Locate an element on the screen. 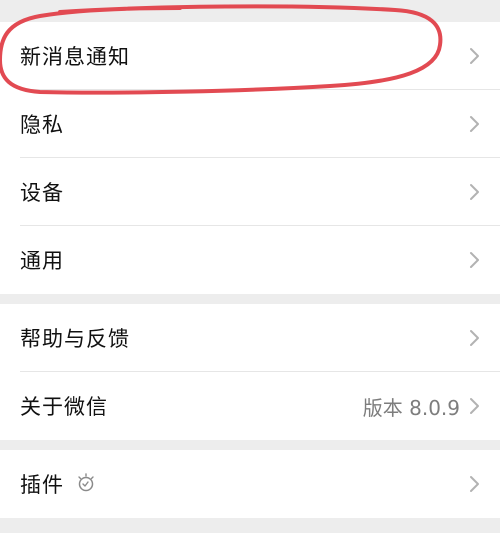  settings-group-plugins: 插件 is located at coordinates (250, 484).